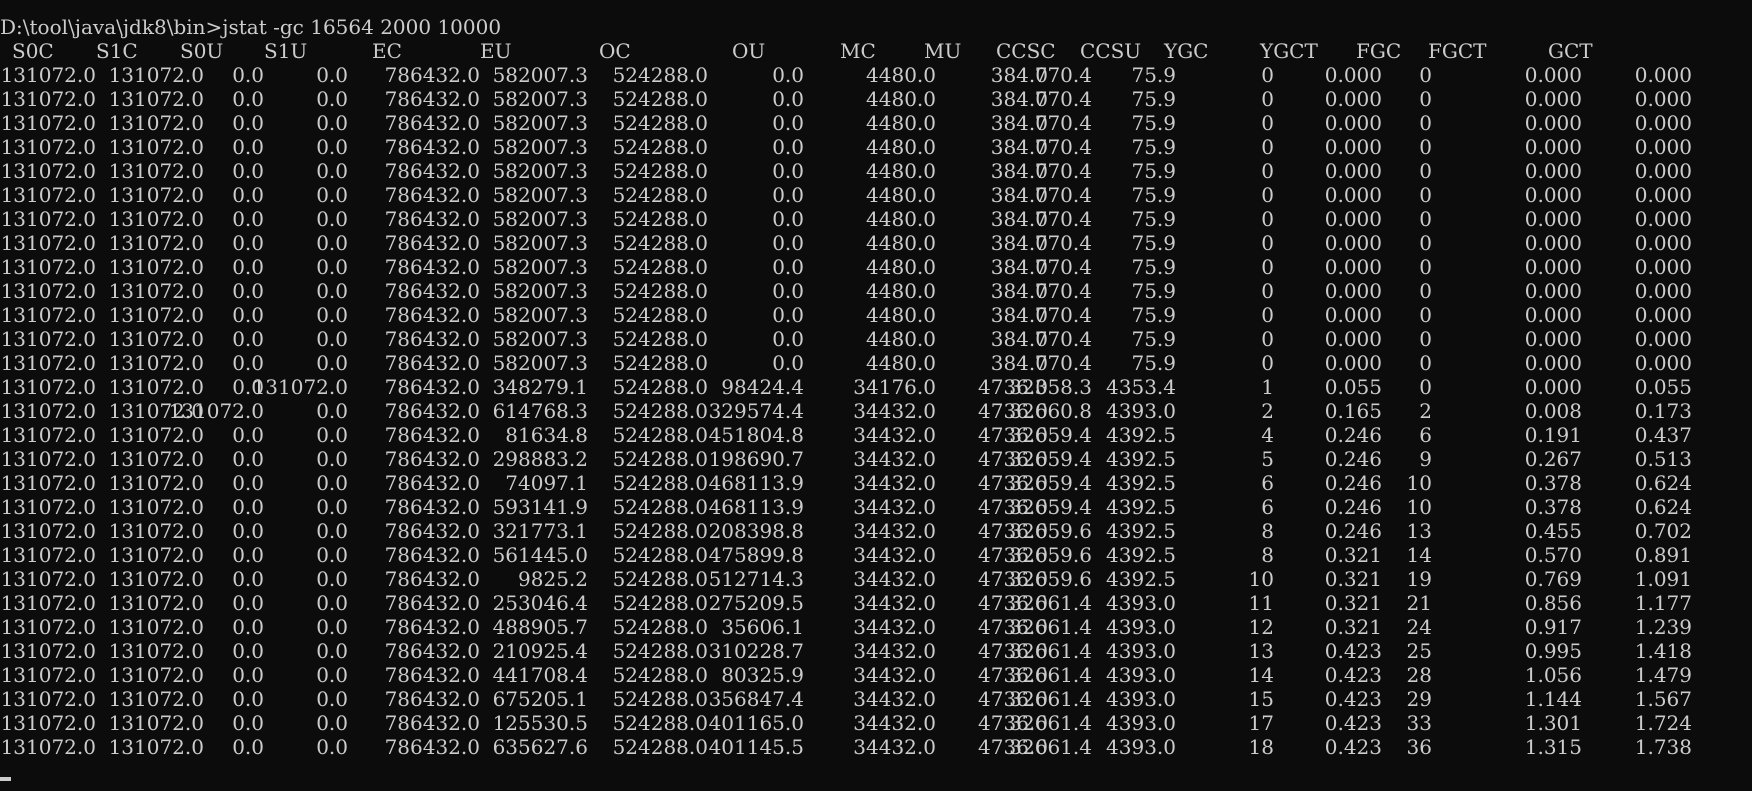 This screenshot has height=791, width=1752. Describe the element at coordinates (1663, 435) in the screenshot. I see `table-cell-GCT: 0.437` at that location.